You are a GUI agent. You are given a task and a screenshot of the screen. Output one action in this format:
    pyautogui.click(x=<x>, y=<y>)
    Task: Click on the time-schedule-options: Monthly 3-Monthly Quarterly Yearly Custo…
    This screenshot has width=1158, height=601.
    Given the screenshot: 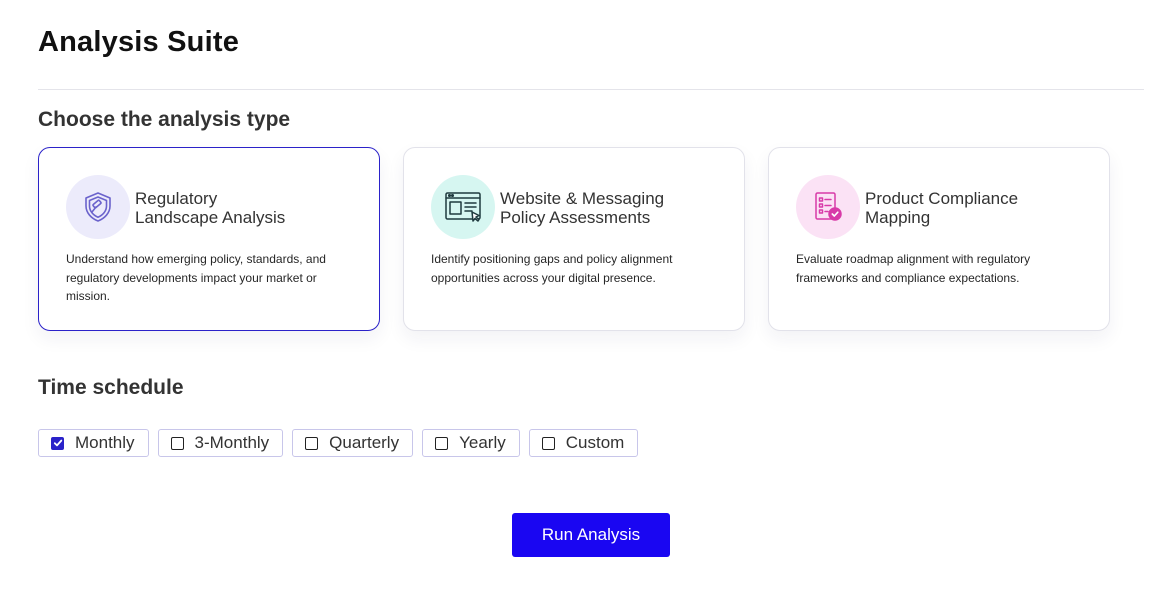 What is the action you would take?
    pyautogui.click(x=338, y=443)
    